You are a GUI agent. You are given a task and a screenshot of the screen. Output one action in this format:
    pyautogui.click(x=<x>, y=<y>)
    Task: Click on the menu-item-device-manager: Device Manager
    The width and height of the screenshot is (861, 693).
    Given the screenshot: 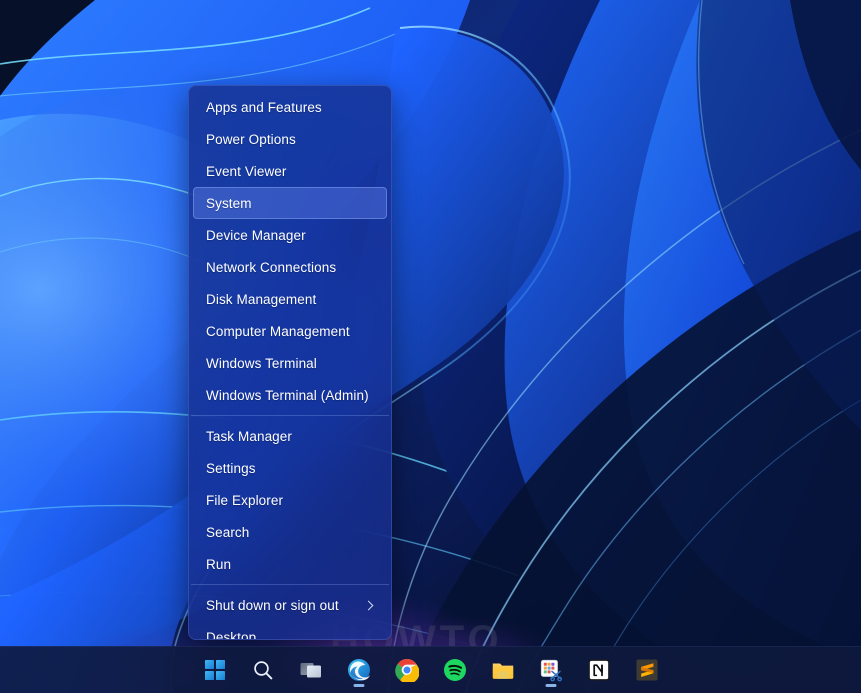 What is the action you would take?
    pyautogui.click(x=290, y=235)
    